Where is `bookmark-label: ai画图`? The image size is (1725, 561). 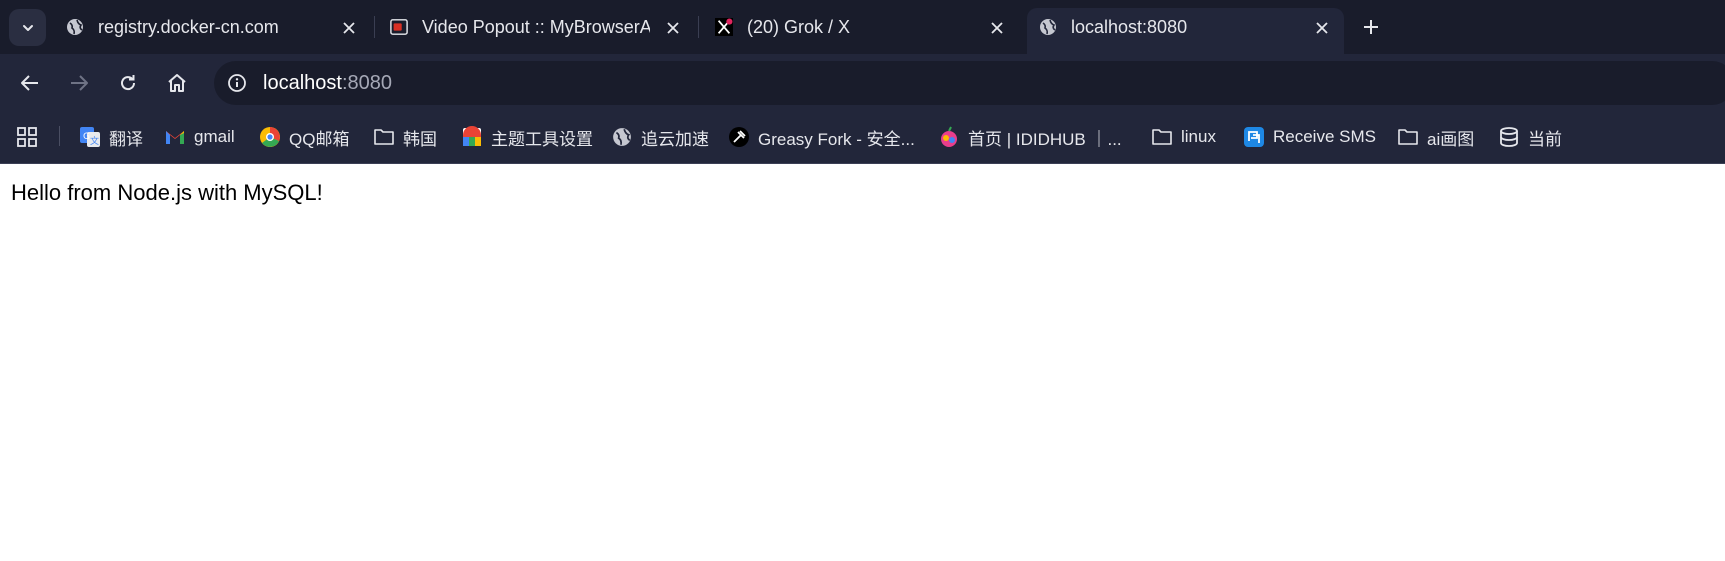
bookmark-label: ai画图 is located at coordinates (1451, 139).